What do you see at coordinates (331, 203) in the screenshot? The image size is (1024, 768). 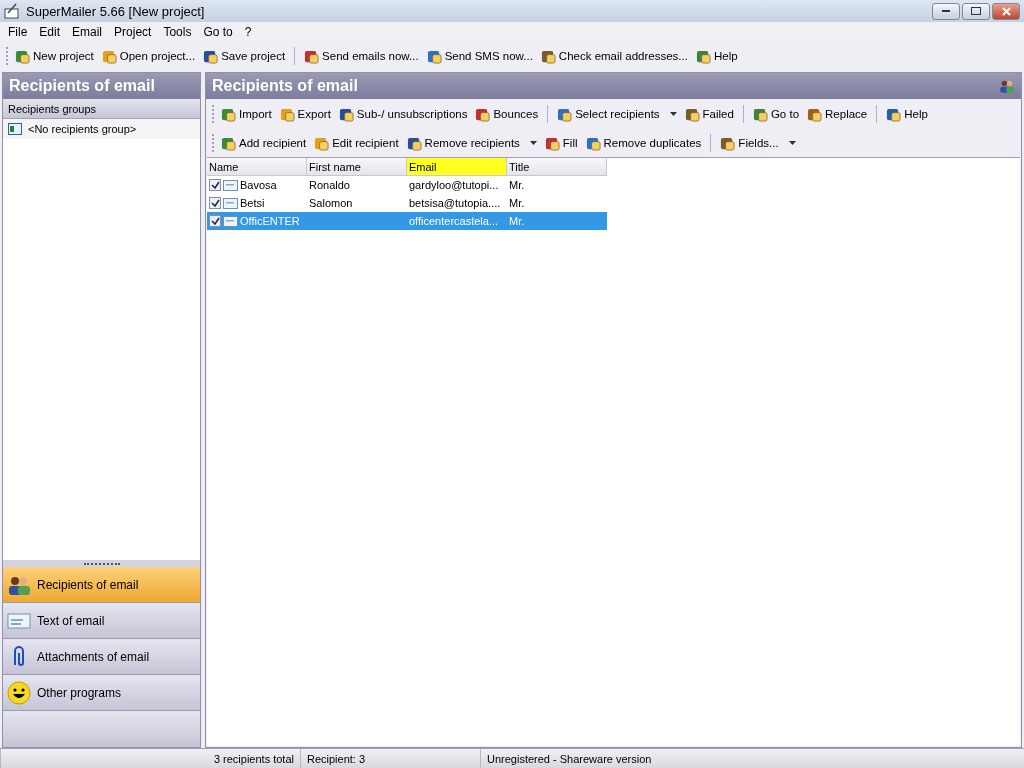 I see `table-cell: Salomon` at bounding box center [331, 203].